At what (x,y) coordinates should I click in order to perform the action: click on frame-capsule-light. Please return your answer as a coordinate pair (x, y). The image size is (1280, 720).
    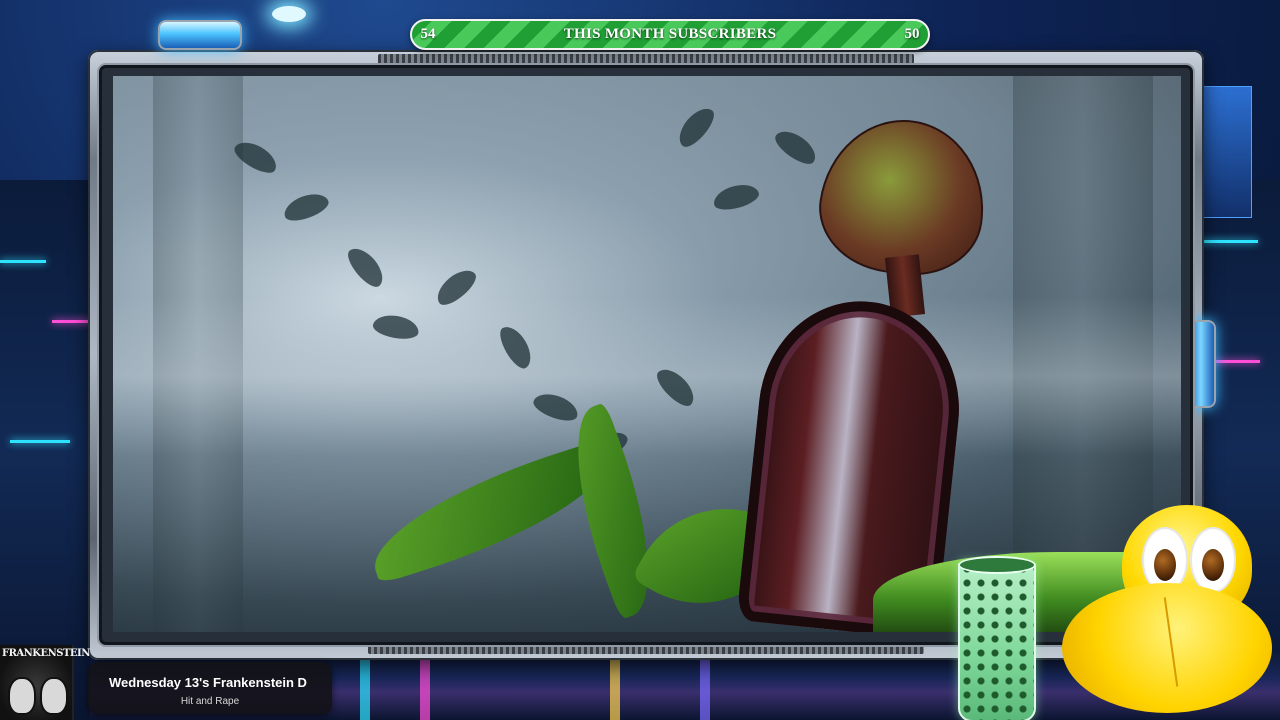
    Looking at the image, I should click on (200, 35).